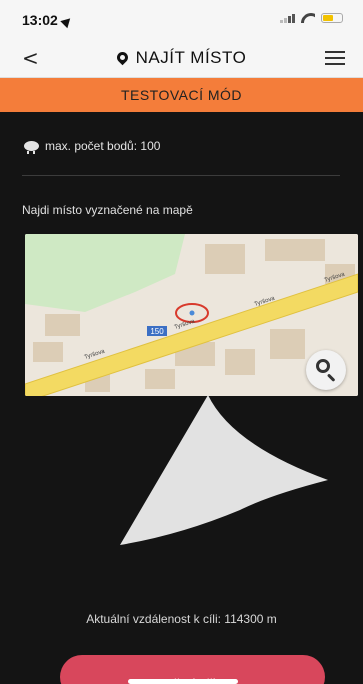  I want to click on distance-to-target: Aktuální vzdálenost k cíli: 114300 m, so click(181, 619).